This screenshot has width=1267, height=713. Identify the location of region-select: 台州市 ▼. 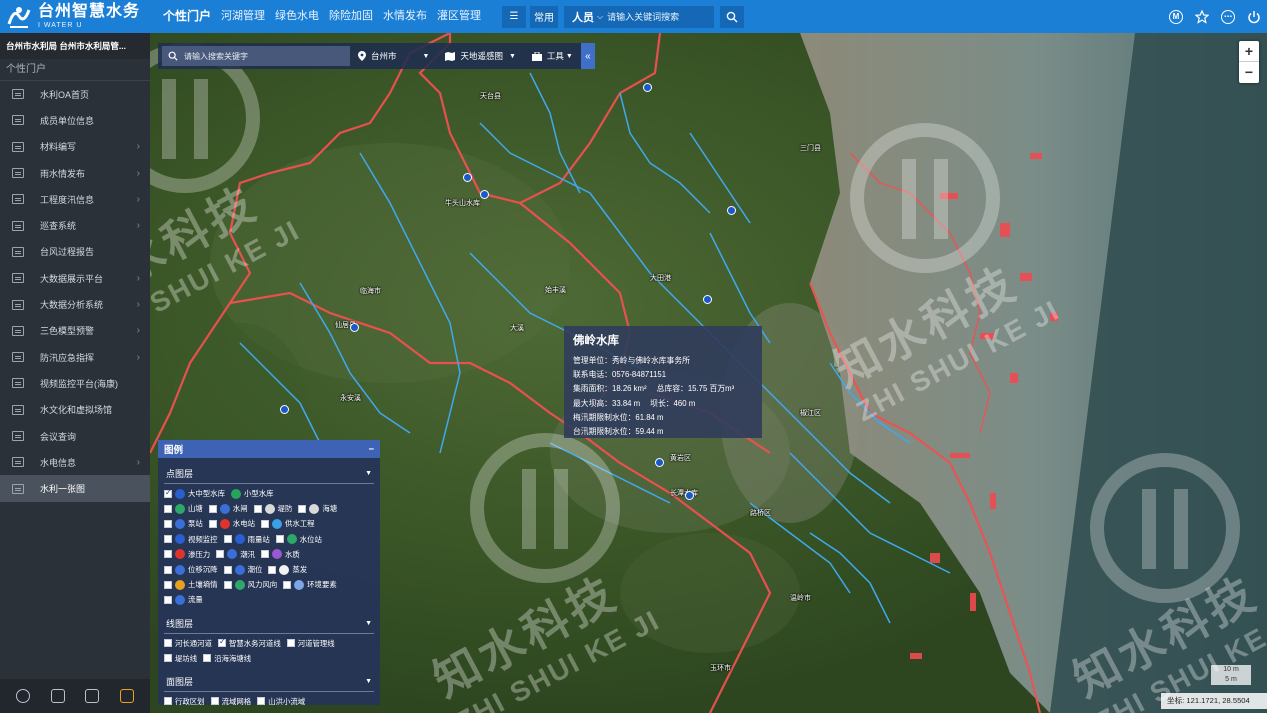
(393, 56).